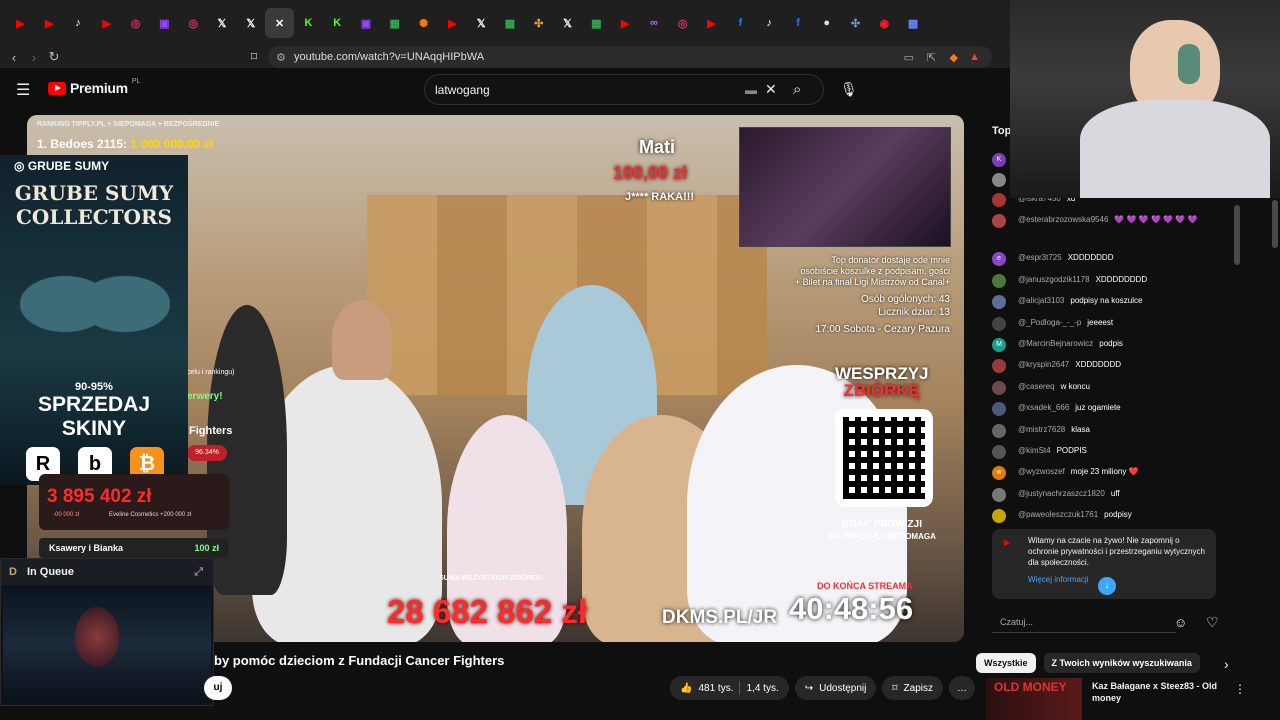  I want to click on chat-username: @wyzwoszef, so click(1041, 471).